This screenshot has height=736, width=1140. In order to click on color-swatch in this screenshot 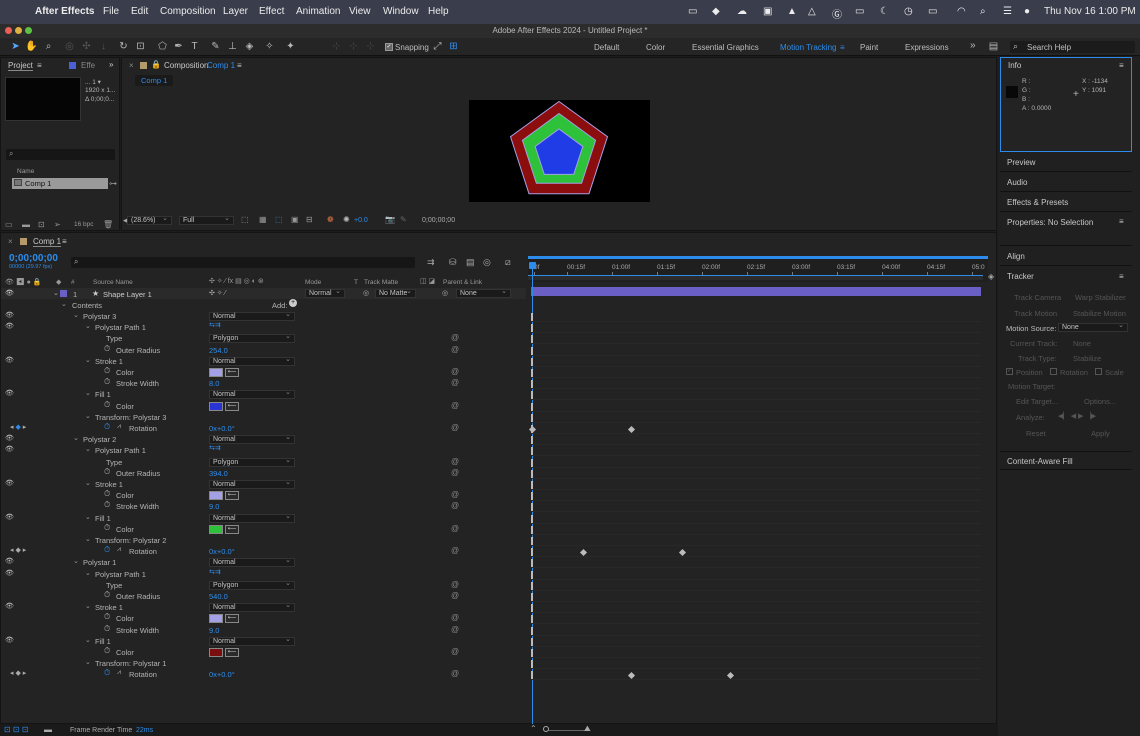, I will do `click(216, 618)`.